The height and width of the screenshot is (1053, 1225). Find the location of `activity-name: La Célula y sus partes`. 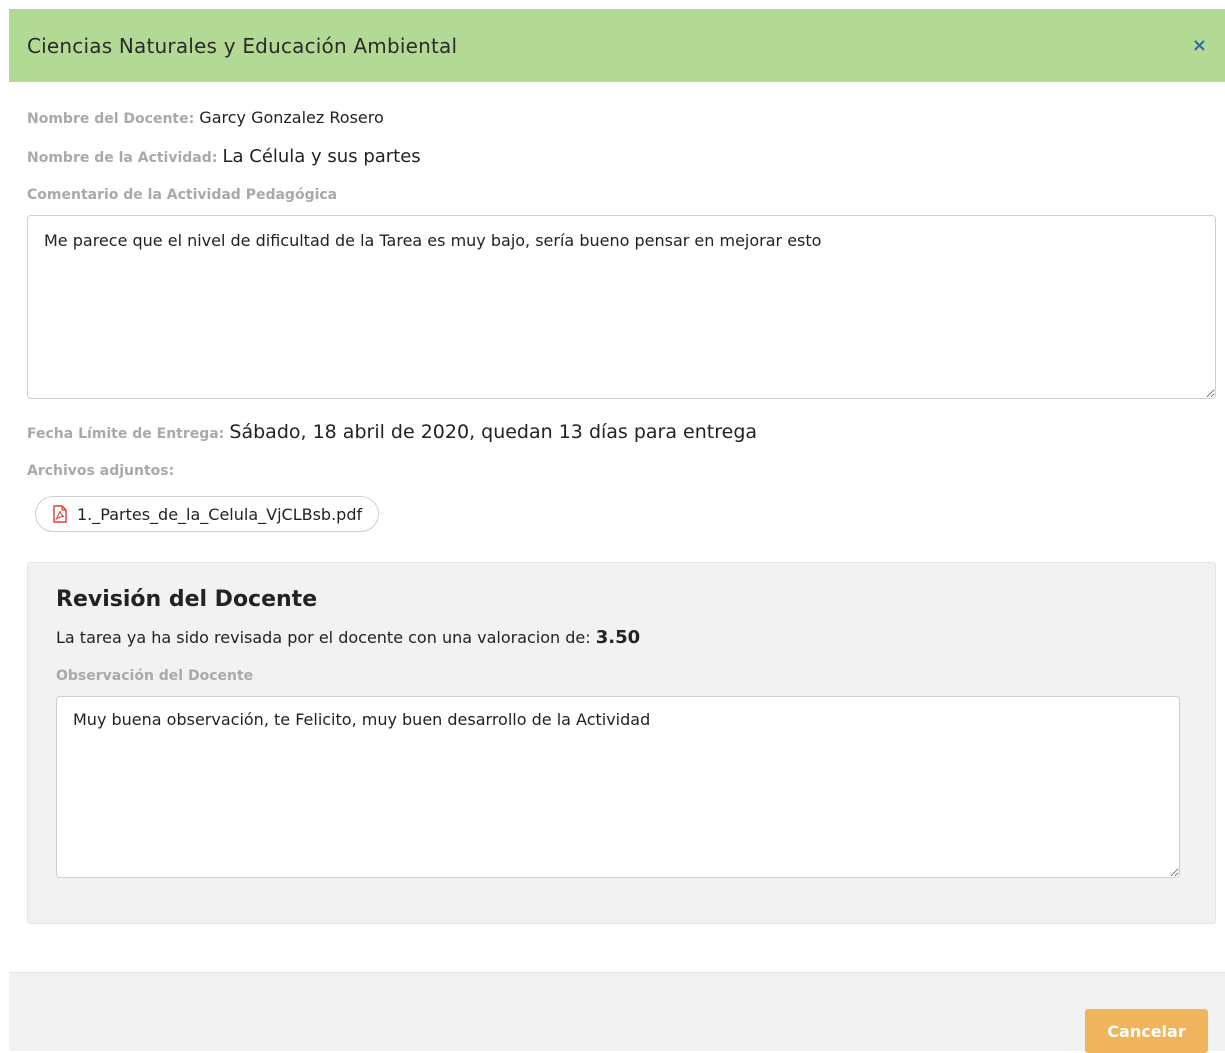

activity-name: La Célula y sus partes is located at coordinates (321, 156).